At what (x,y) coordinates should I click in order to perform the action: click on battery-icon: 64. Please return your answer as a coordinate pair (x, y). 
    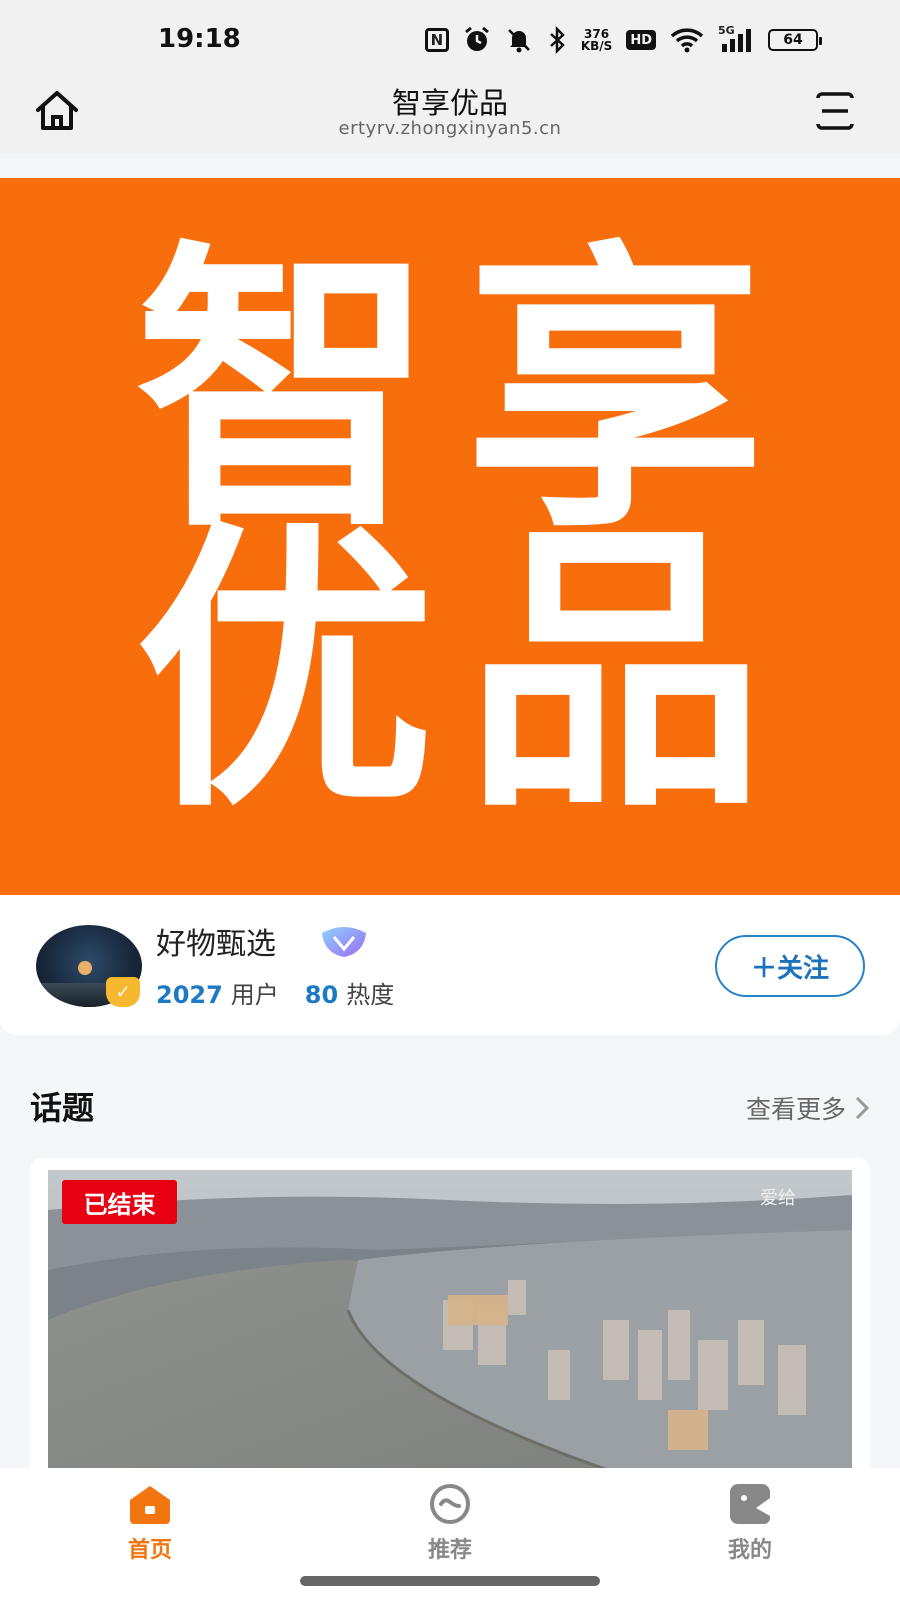
    Looking at the image, I should click on (795, 40).